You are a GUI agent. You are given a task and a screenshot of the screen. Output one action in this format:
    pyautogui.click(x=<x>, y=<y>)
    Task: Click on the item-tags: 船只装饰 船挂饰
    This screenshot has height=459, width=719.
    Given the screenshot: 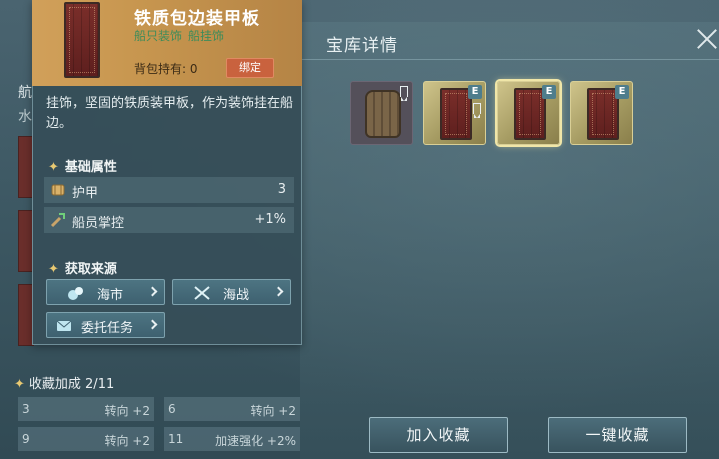 What is the action you would take?
    pyautogui.click(x=182, y=35)
    